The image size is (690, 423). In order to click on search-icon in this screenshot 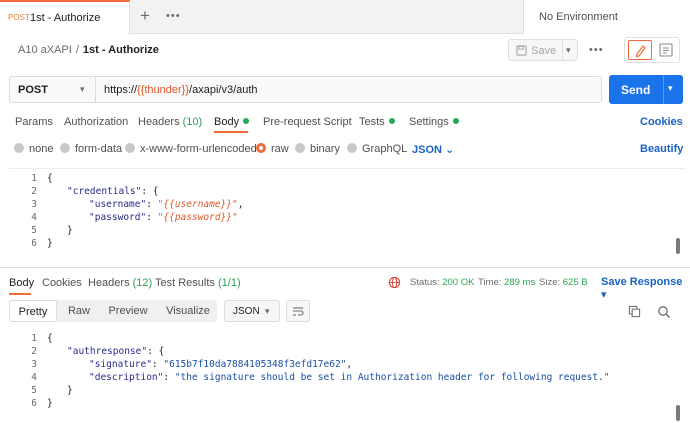, I will do `click(664, 312)`.